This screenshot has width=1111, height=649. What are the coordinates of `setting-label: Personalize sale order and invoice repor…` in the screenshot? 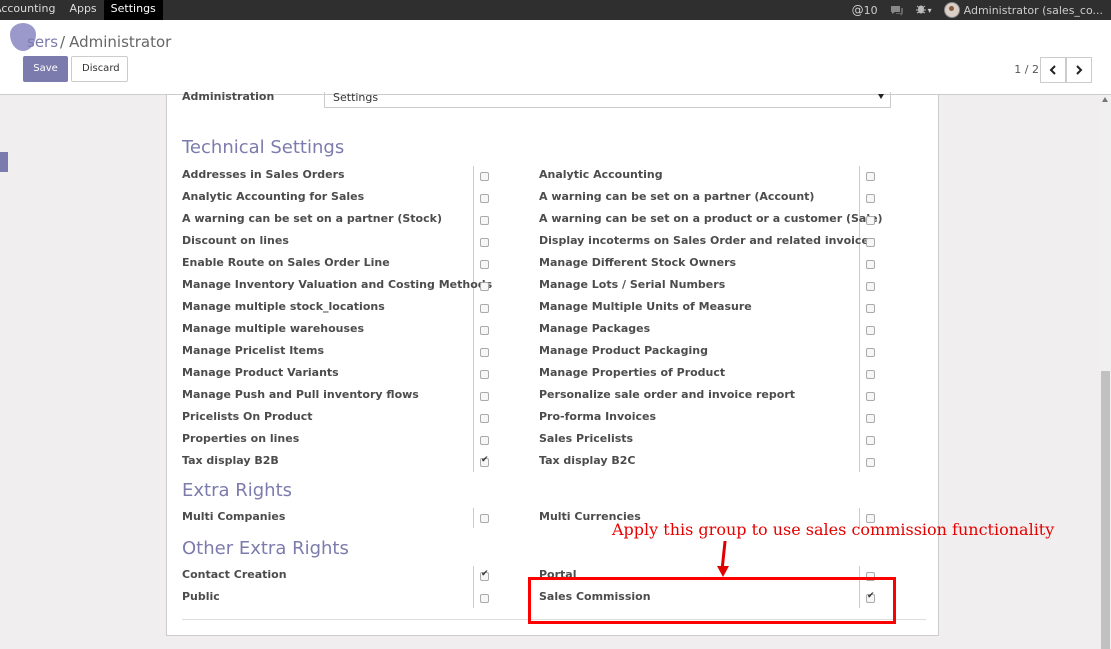 It's located at (667, 394).